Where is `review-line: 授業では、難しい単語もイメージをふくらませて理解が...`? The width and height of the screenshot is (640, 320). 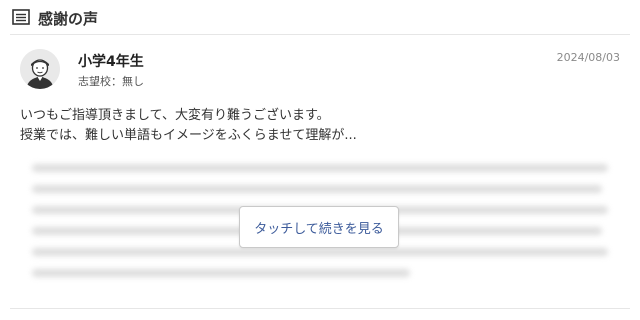 review-line: 授業では、難しい単語もイメージをふくらませて理解が... is located at coordinates (188, 135).